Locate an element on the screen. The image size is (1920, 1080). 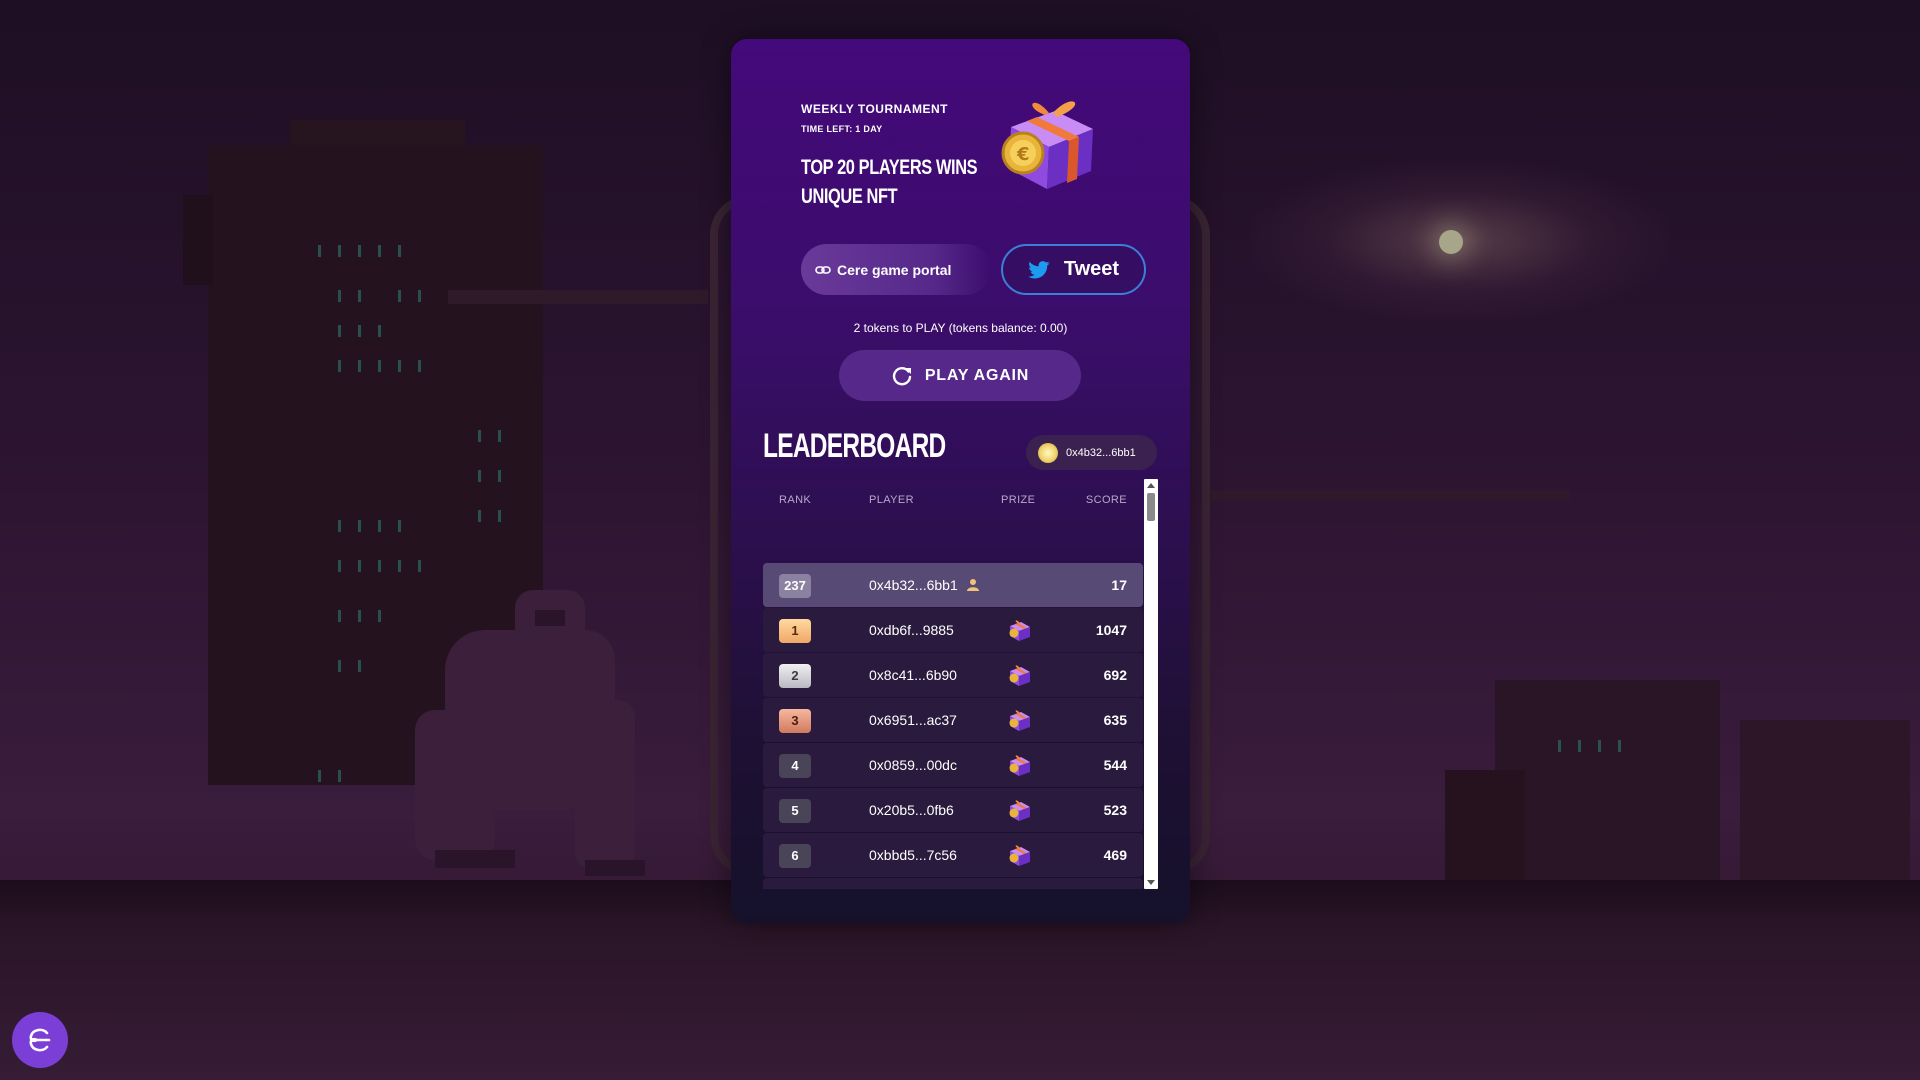
score: 635 is located at coordinates (1115, 720).